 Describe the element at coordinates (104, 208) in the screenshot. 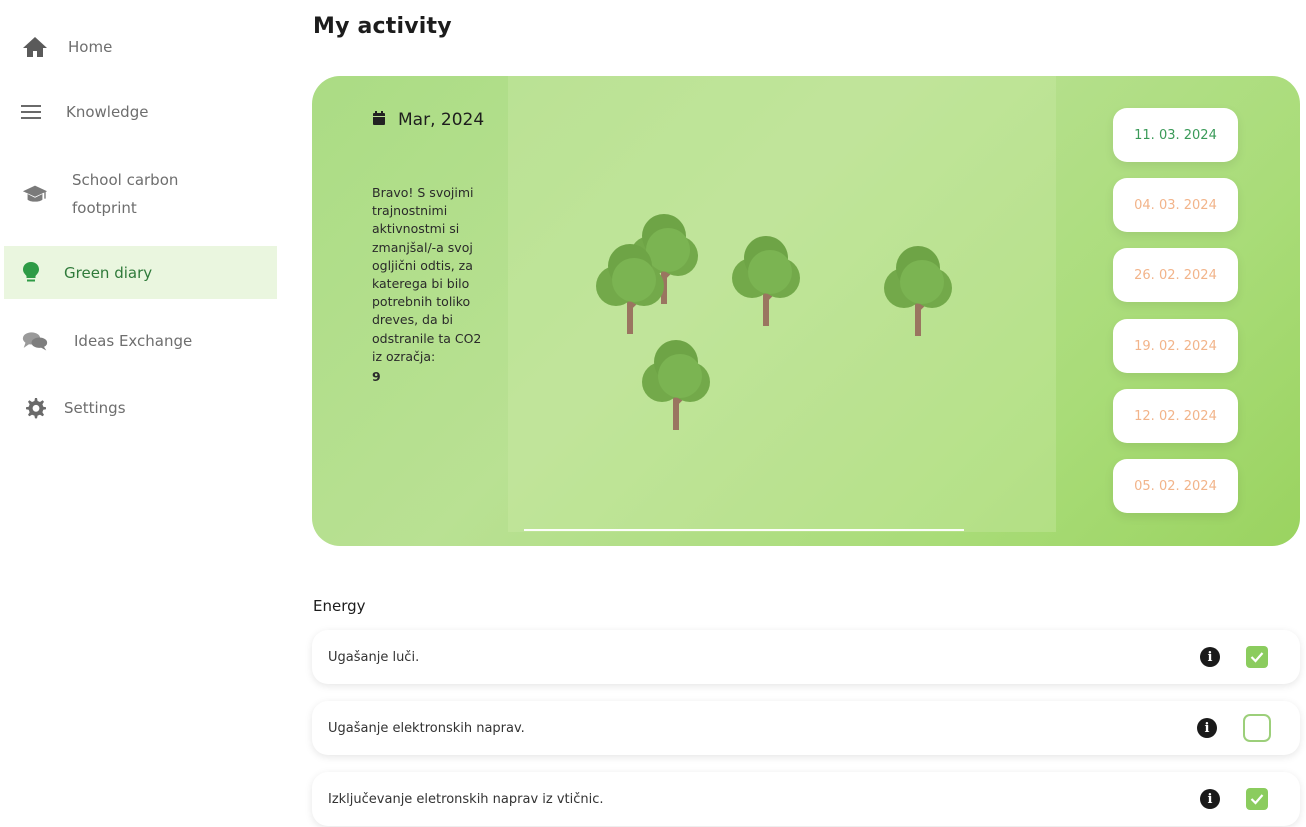

I see `sidebar-item-label-line2: footprint` at that location.